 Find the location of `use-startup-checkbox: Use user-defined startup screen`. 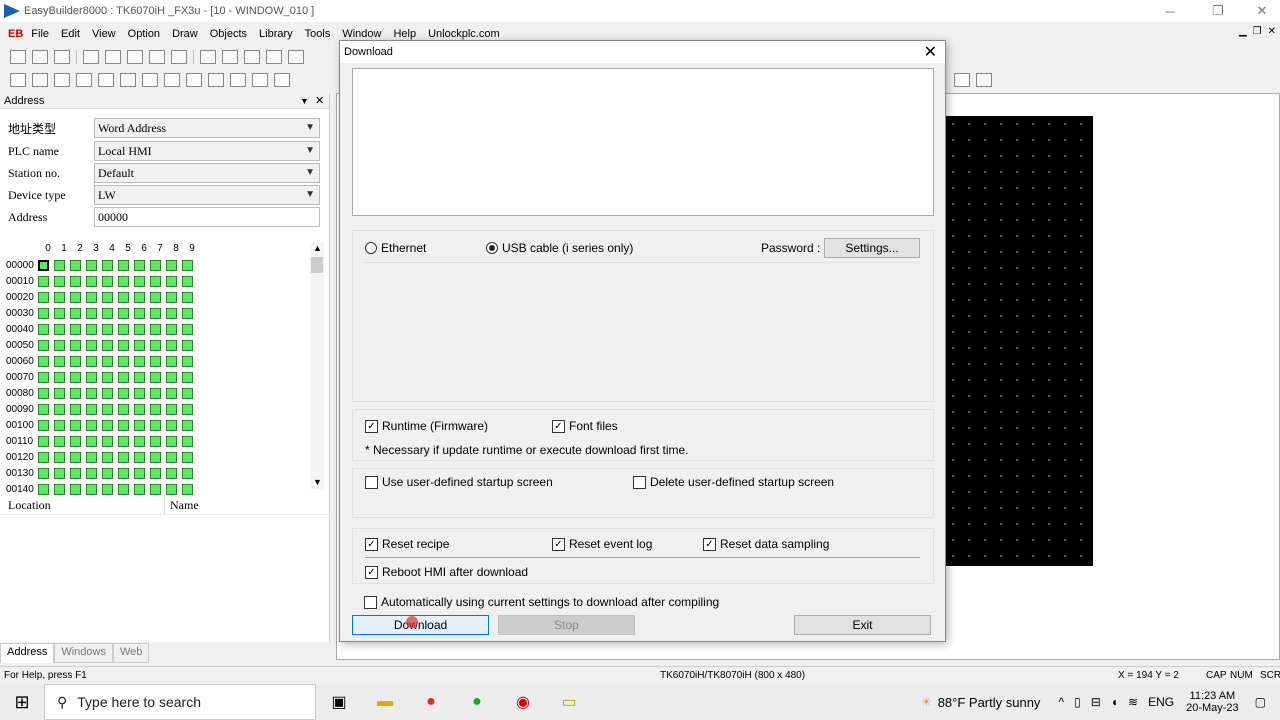

use-startup-checkbox: Use user-defined startup screen is located at coordinates (459, 482).